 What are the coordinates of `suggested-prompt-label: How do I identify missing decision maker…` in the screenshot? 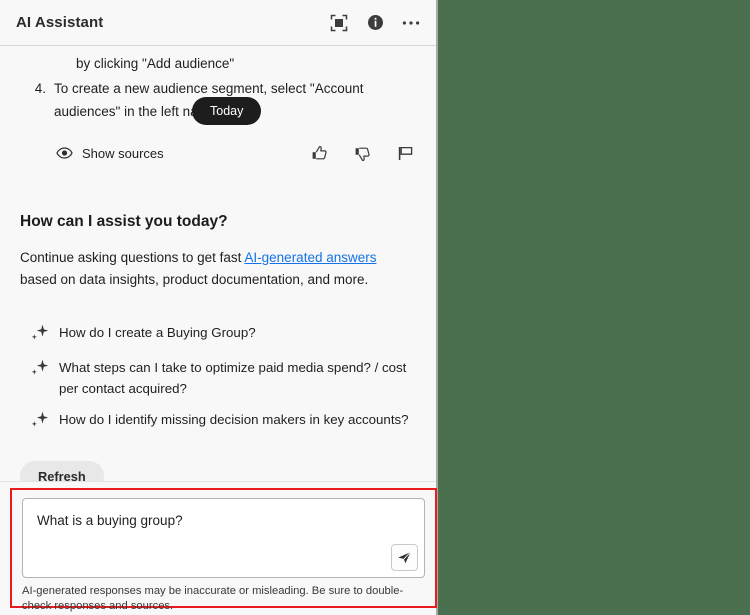 It's located at (234, 419).